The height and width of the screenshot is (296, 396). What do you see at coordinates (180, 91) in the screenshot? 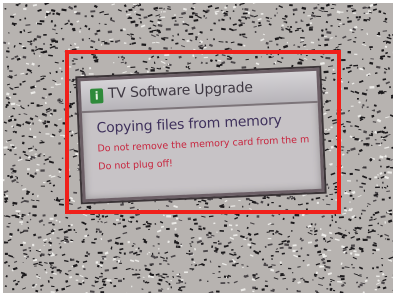
I see `dialog-title: TV Software Upgrade` at bounding box center [180, 91].